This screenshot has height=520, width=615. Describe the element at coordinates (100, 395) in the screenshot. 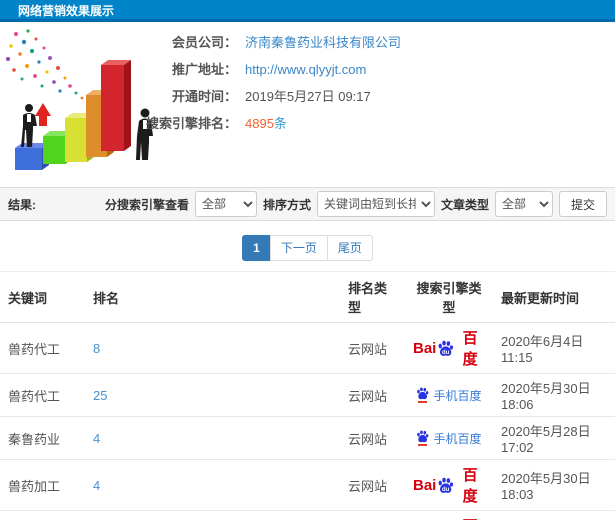

I see `rank-link: 25` at that location.